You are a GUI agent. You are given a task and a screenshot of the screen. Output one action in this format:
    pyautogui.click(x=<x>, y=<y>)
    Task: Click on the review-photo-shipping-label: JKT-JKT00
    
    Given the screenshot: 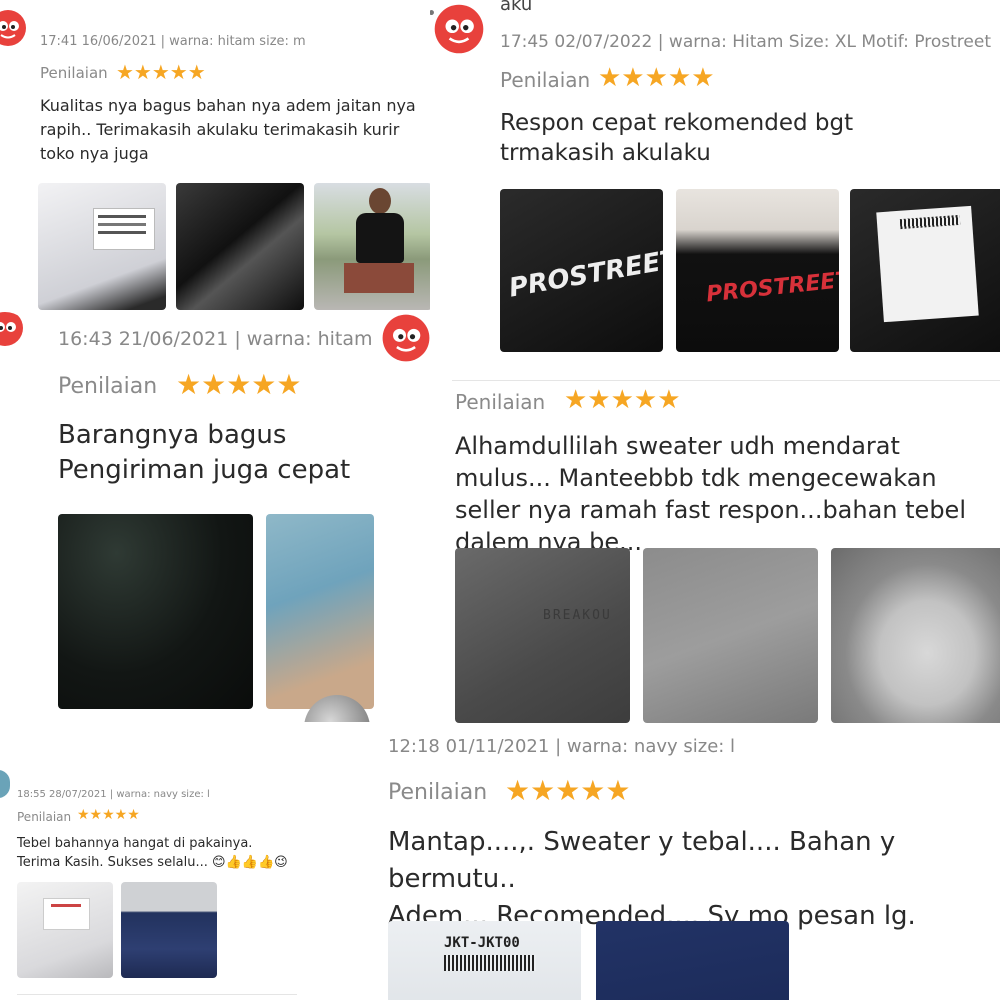 What is the action you would take?
    pyautogui.click(x=484, y=960)
    